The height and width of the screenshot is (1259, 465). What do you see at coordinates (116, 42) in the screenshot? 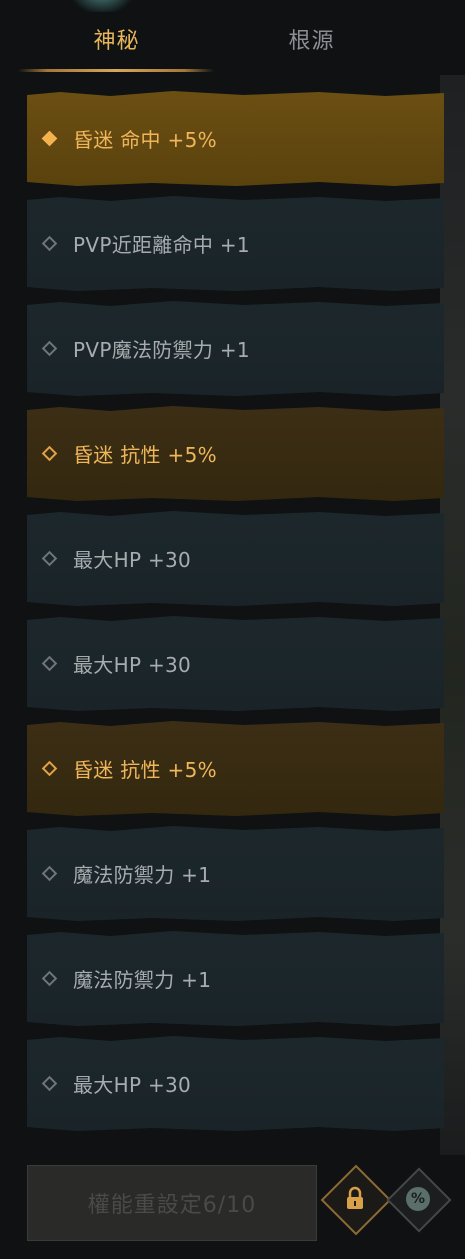
I see `tab-mystic: 神秘` at bounding box center [116, 42].